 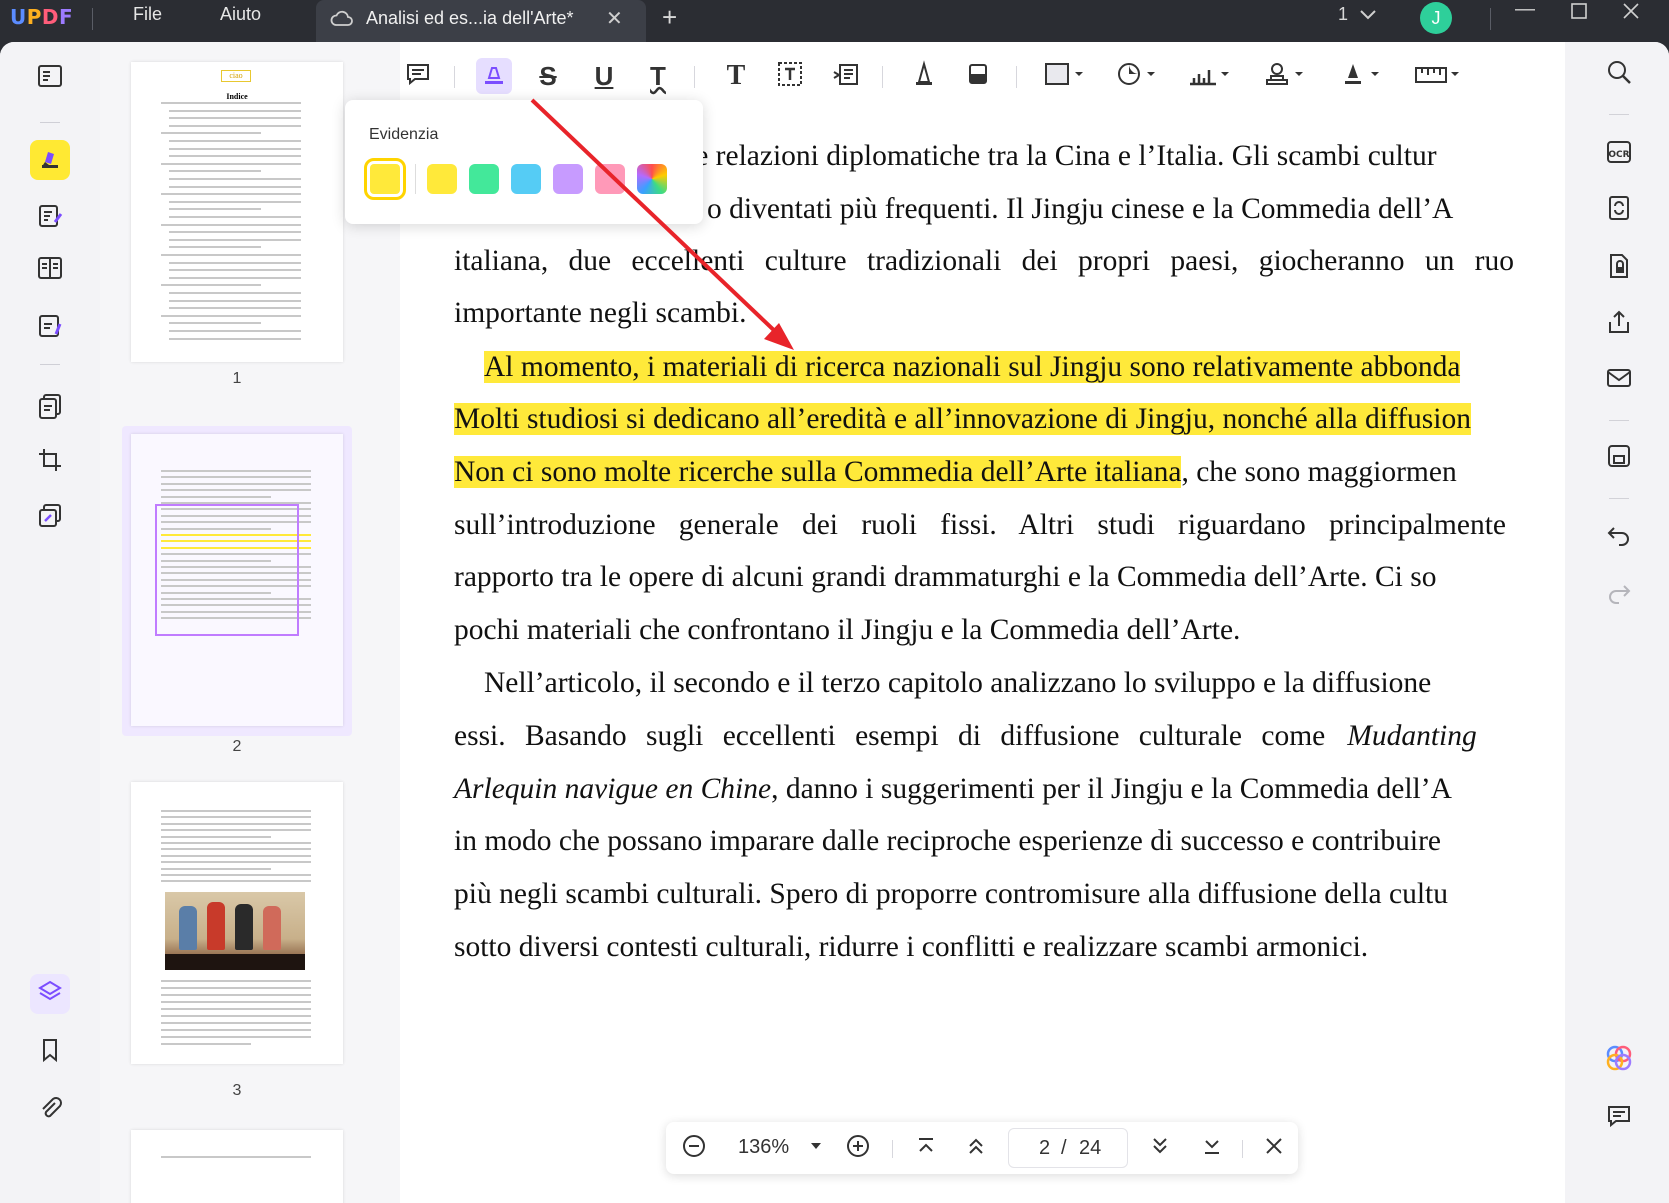 What do you see at coordinates (50, 408) in the screenshot?
I see `organize-pages-button` at bounding box center [50, 408].